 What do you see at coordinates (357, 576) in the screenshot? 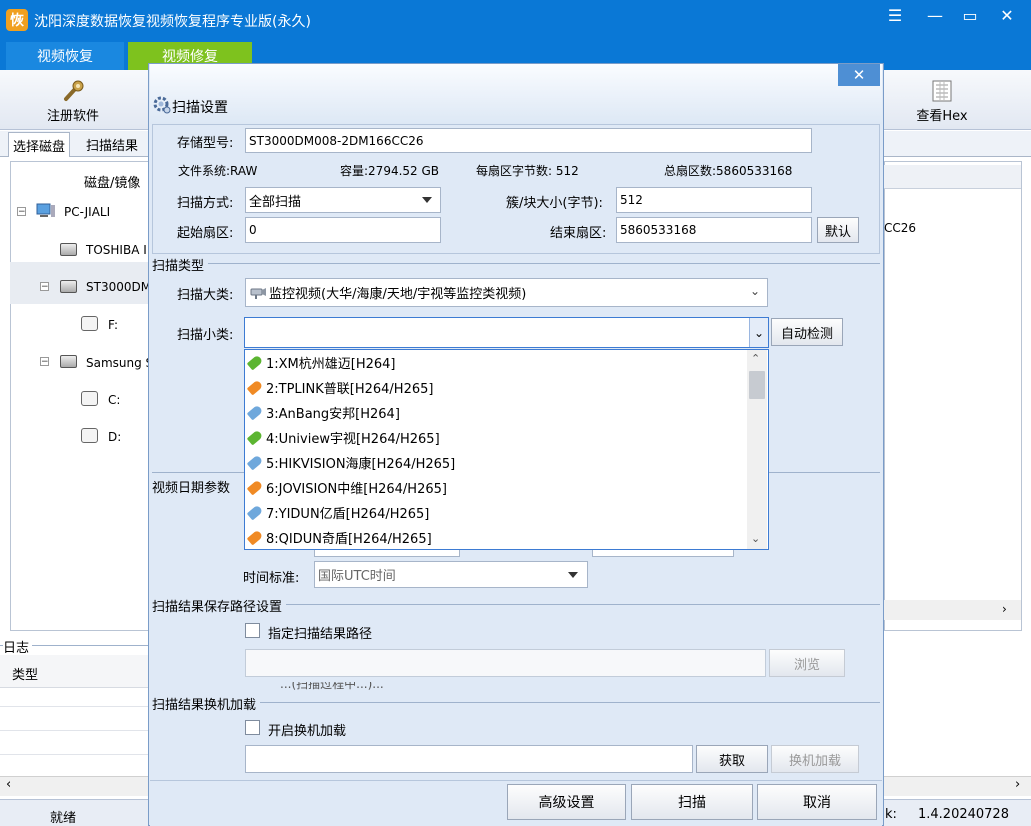
I see `time-standard-value: 国际UTC时间` at bounding box center [357, 576].